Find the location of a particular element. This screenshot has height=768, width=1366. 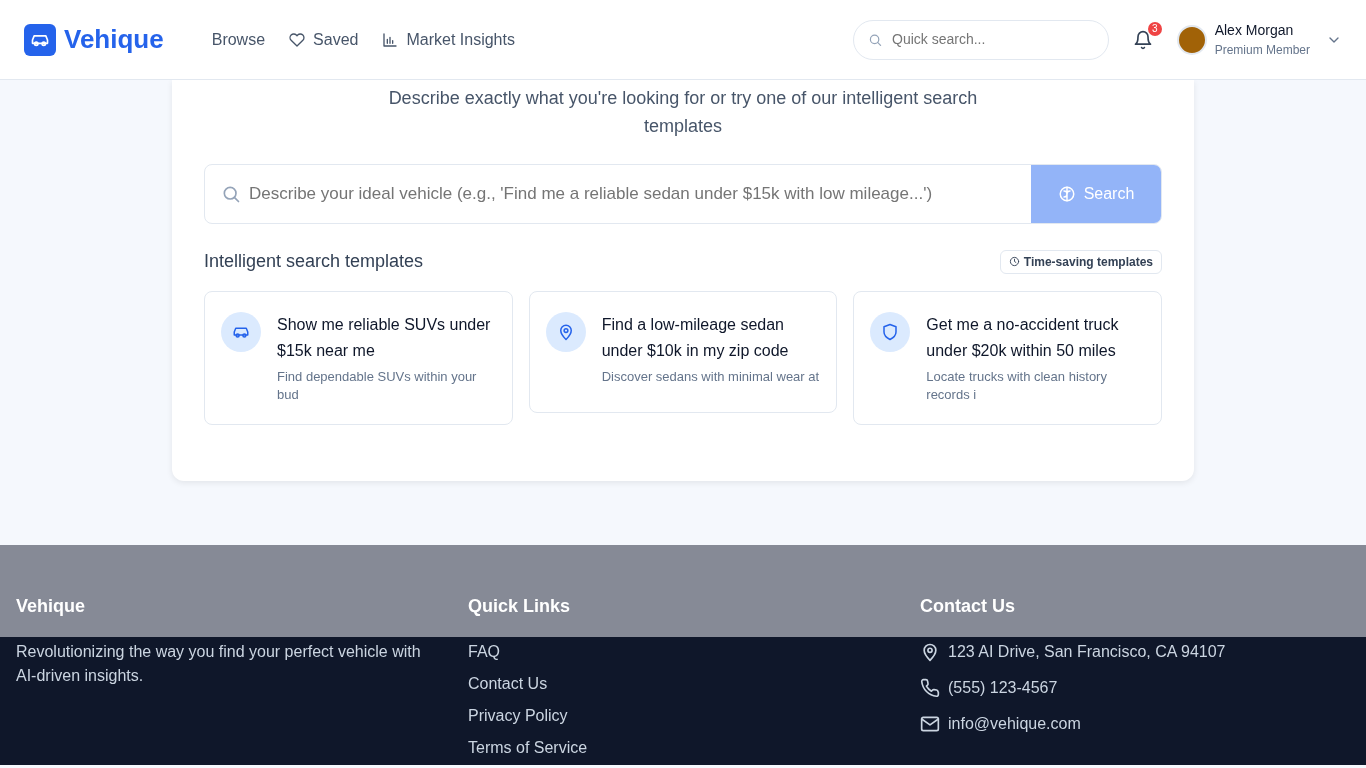

template-card: Get me a no-accident truck under $20k within 50 miles Locate trucks with clean history records i is located at coordinates (1007, 358).